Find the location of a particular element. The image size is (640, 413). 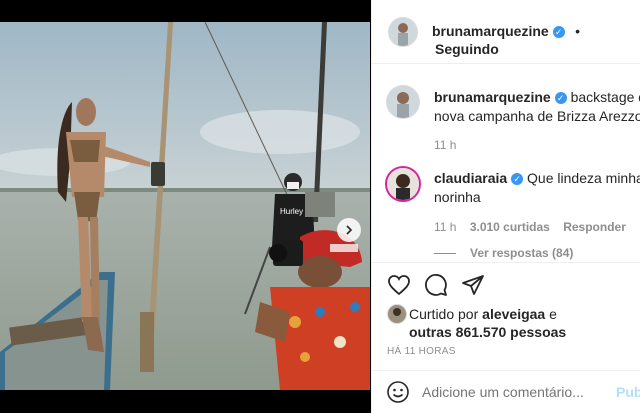

following-button: Seguindo is located at coordinates (467, 49).